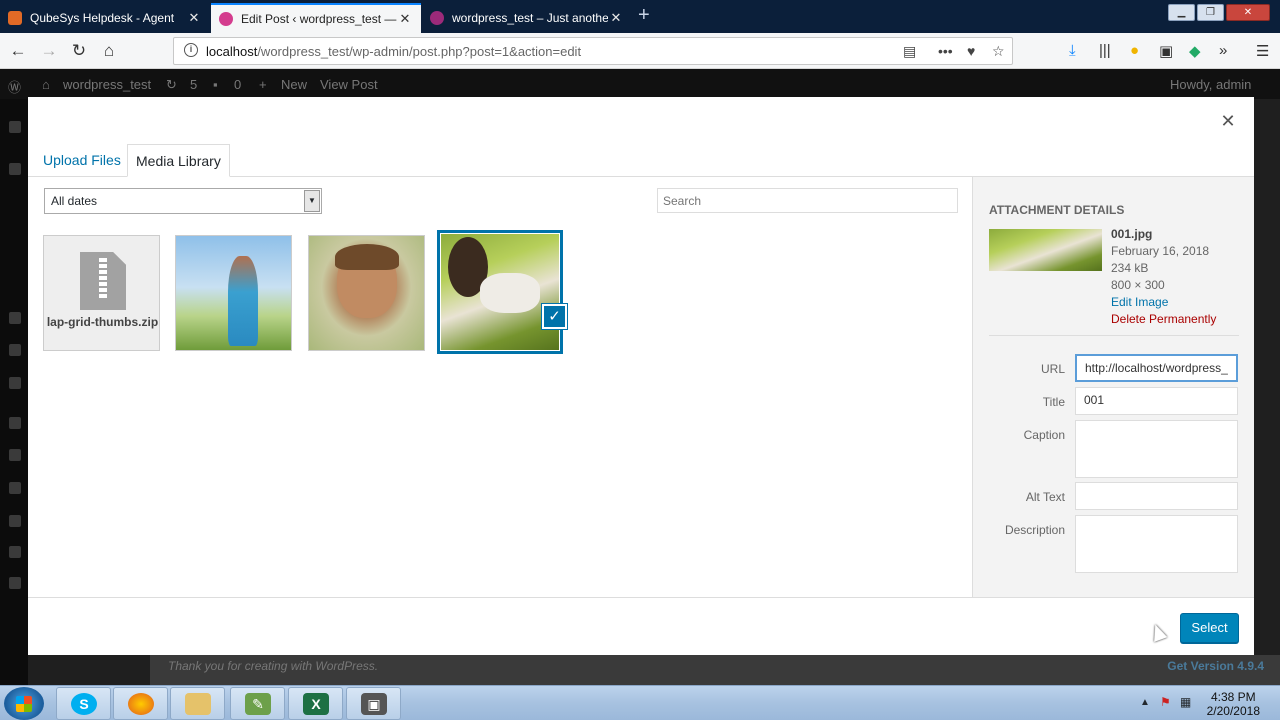 Image resolution: width=1280 pixels, height=720 pixels. I want to click on attachment-zip: lap-grid-thumbs.zip, so click(101, 293).